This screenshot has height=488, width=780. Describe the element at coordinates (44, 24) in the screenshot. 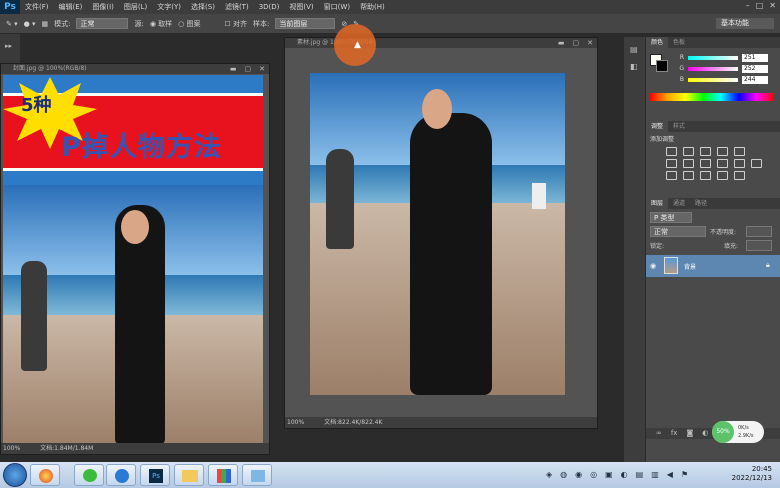

I see `brush-panel-icon: ▦` at that location.